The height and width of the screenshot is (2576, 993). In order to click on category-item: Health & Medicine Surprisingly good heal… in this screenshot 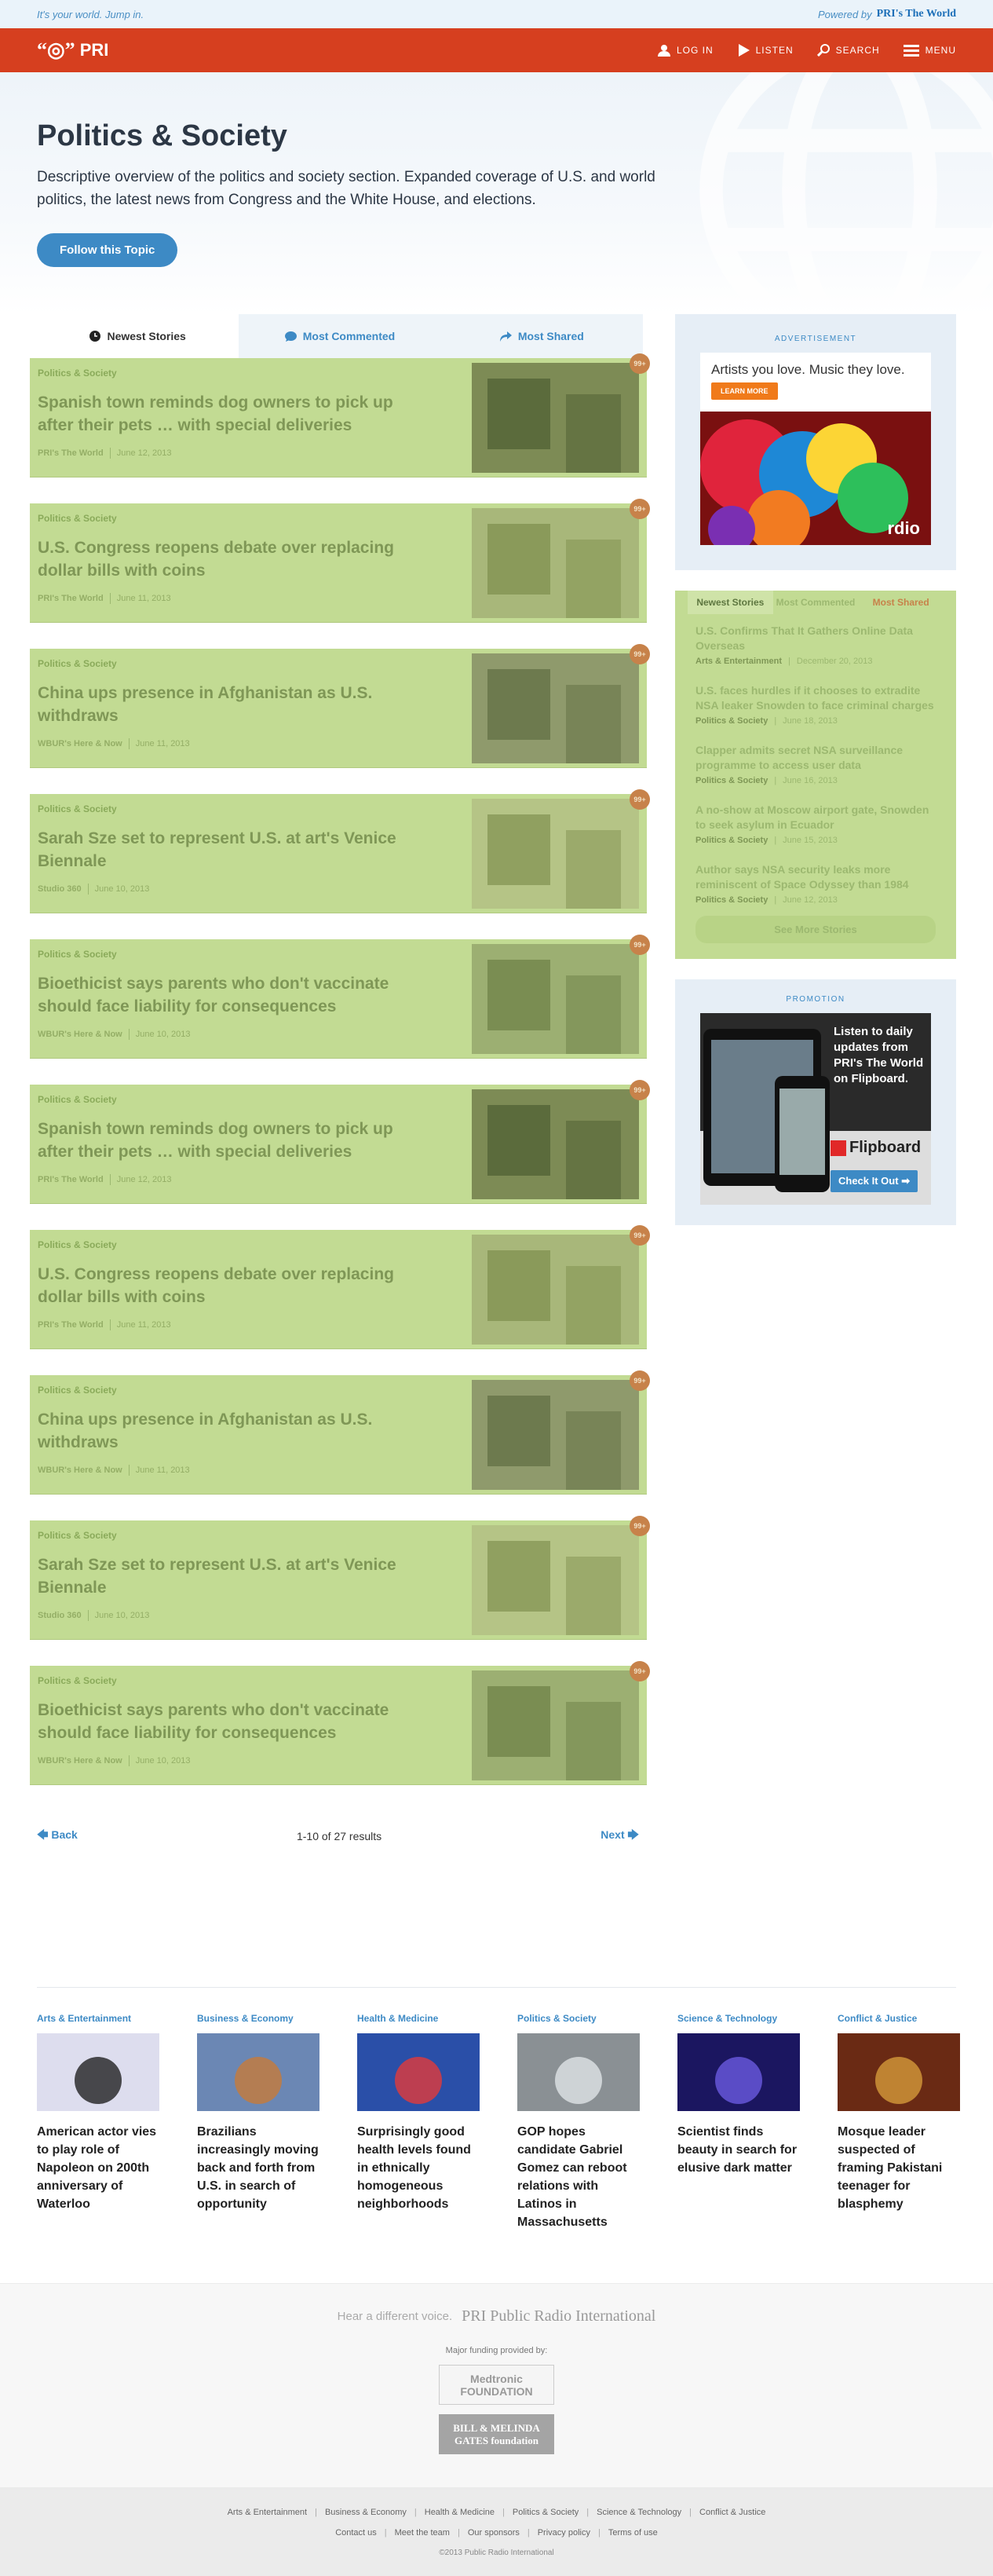, I will do `click(418, 2122)`.